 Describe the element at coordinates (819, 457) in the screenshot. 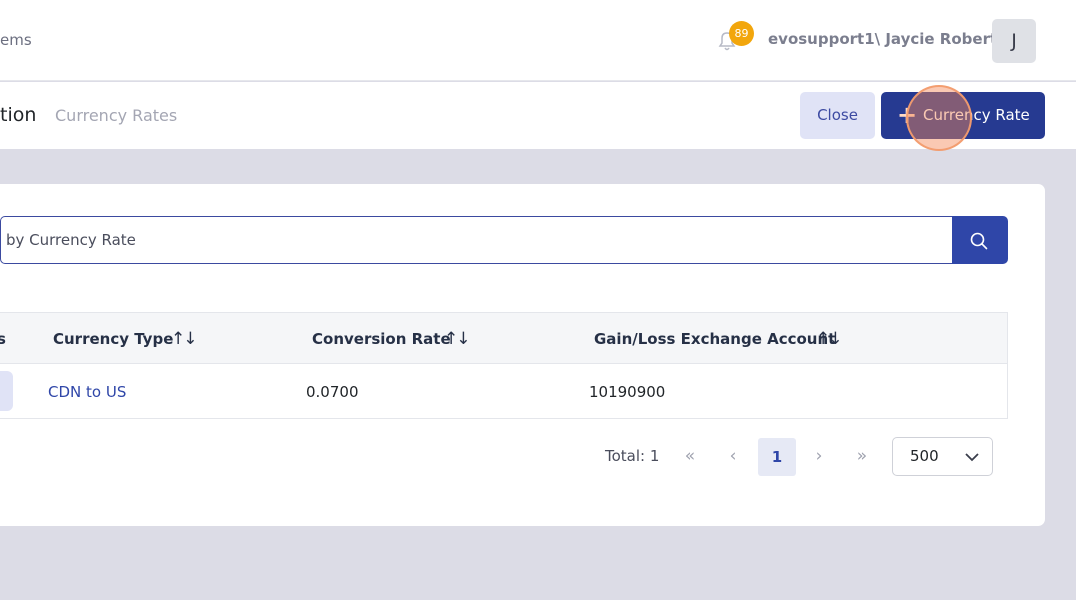

I see `next-page-button: ›` at that location.